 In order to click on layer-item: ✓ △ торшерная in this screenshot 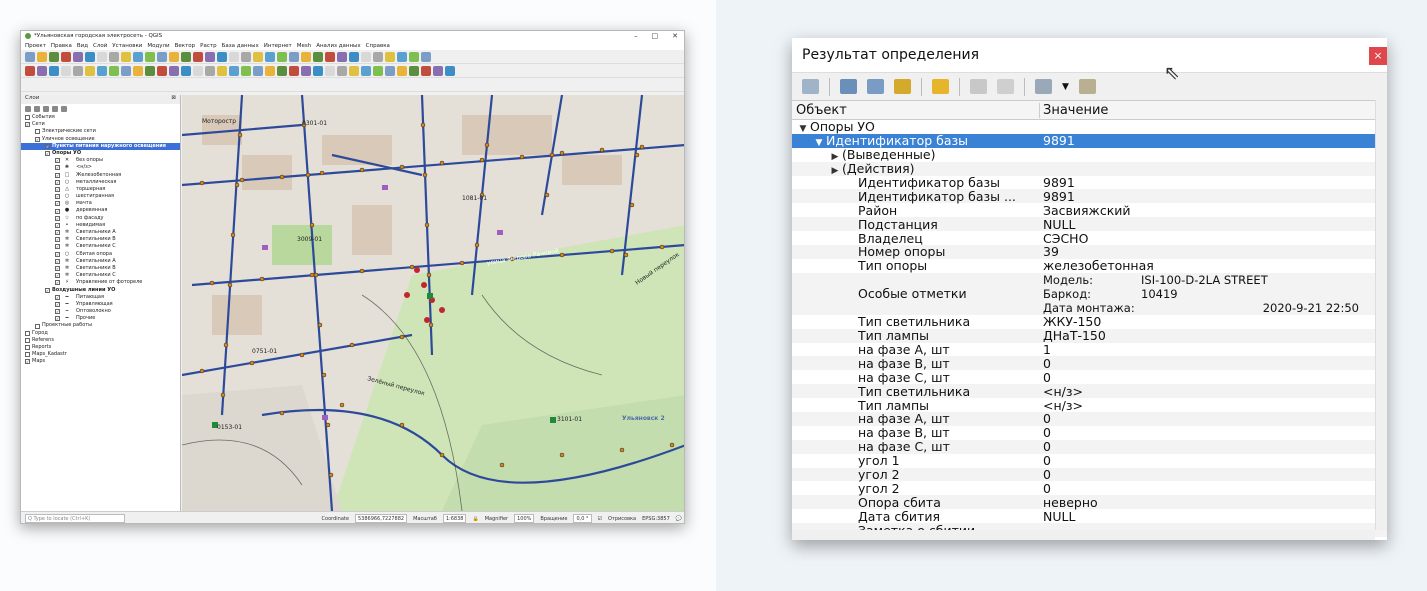, I will do `click(100, 189)`.